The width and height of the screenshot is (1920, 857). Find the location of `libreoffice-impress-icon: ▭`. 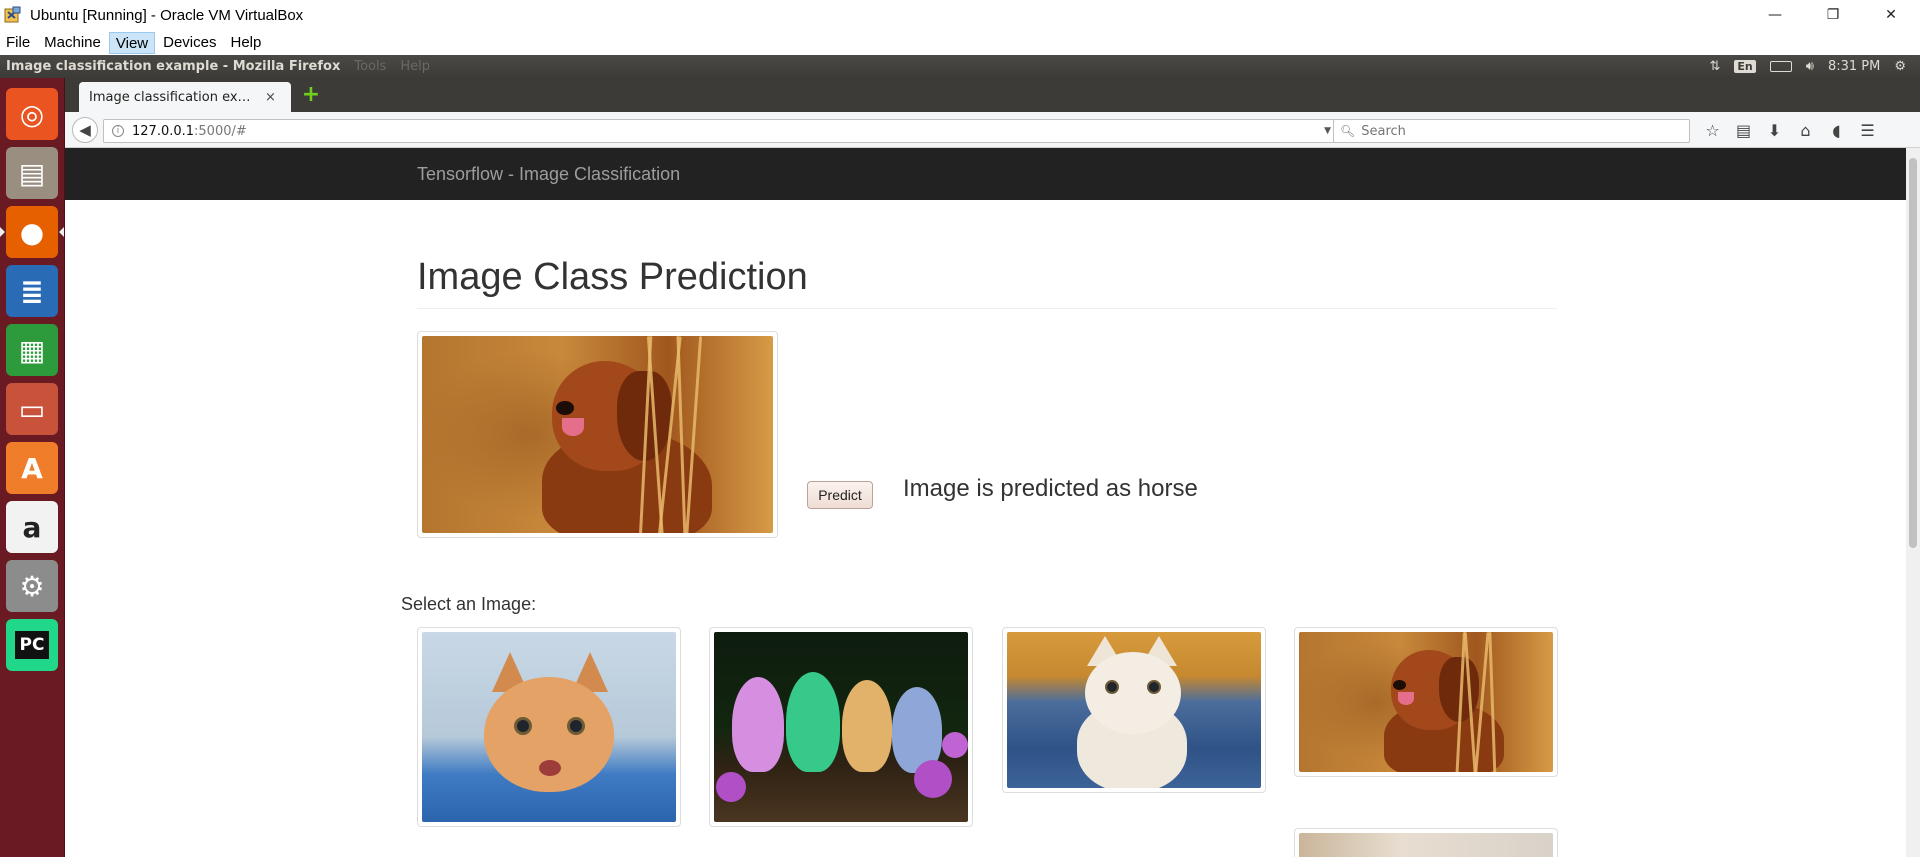

libreoffice-impress-icon: ▭ is located at coordinates (32, 409).